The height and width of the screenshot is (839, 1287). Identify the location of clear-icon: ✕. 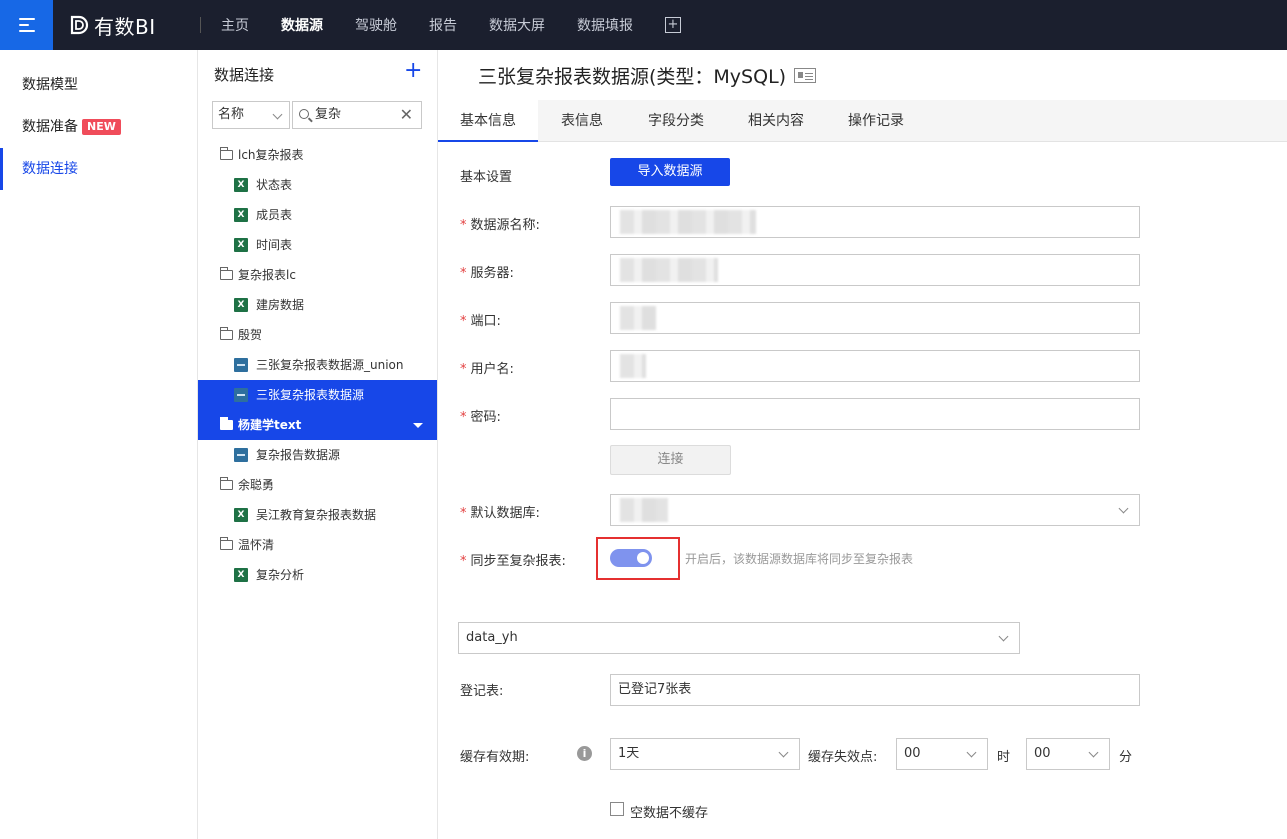
(406, 115).